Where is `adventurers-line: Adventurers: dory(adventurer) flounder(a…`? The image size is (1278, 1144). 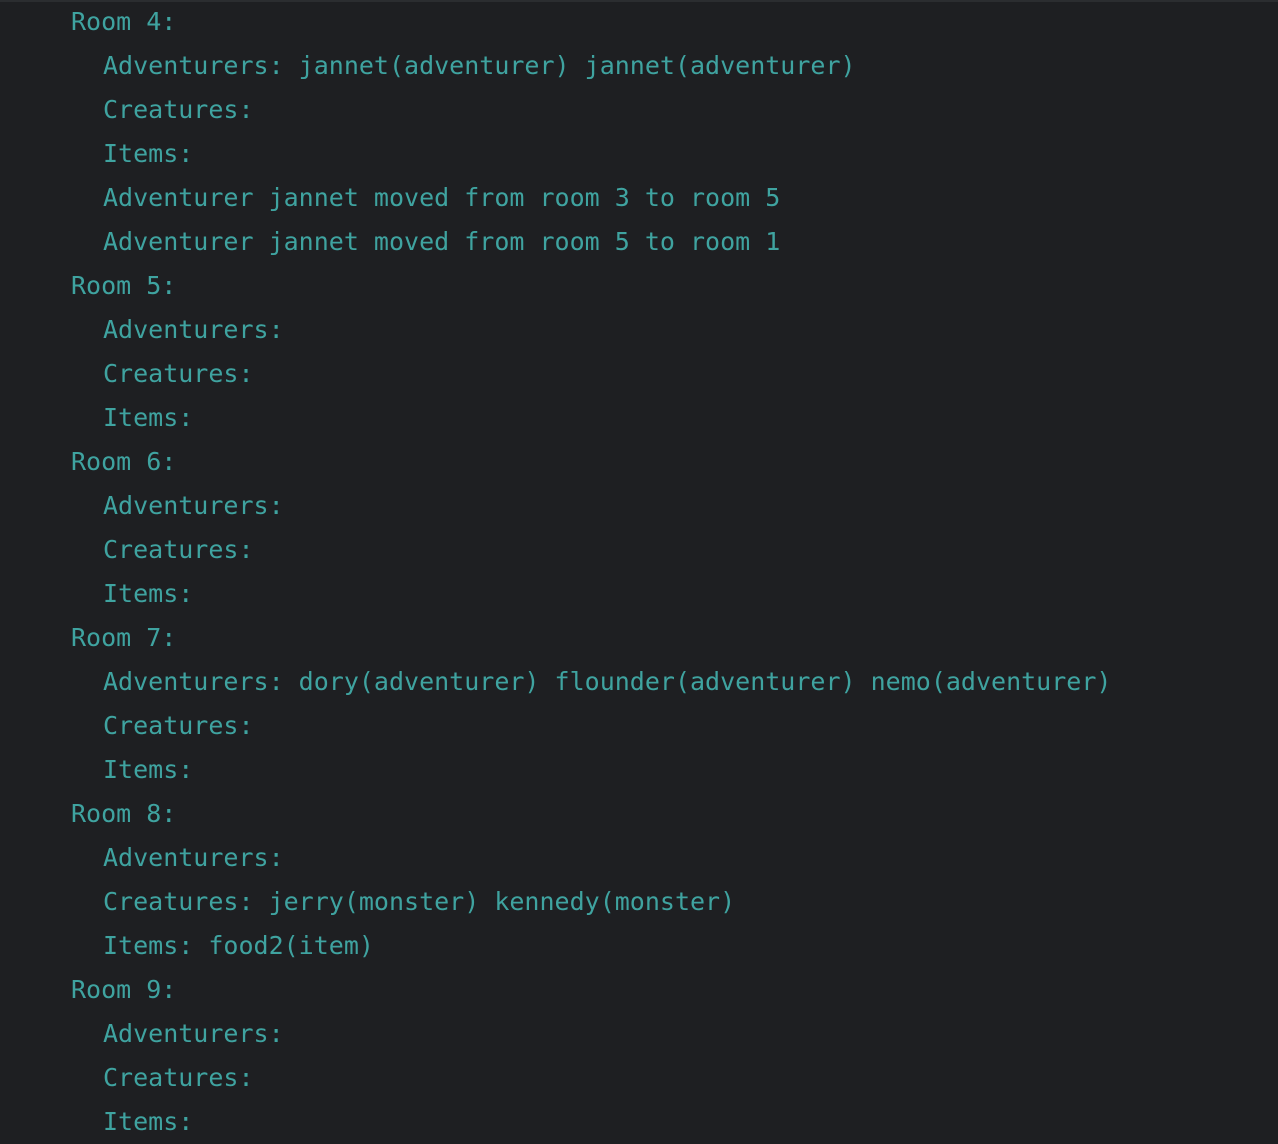
adventurers-line: Adventurers: dory(adventurer) flounder(a… is located at coordinates (607, 681).